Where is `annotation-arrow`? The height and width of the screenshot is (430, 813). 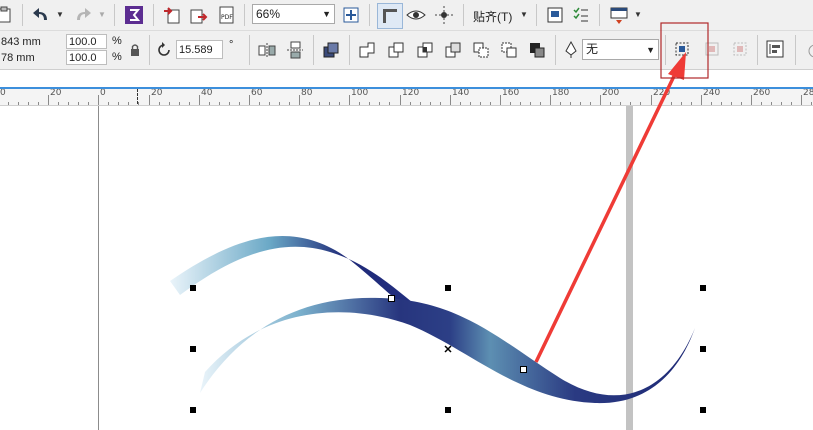
annotation-arrow is located at coordinates (606, 217).